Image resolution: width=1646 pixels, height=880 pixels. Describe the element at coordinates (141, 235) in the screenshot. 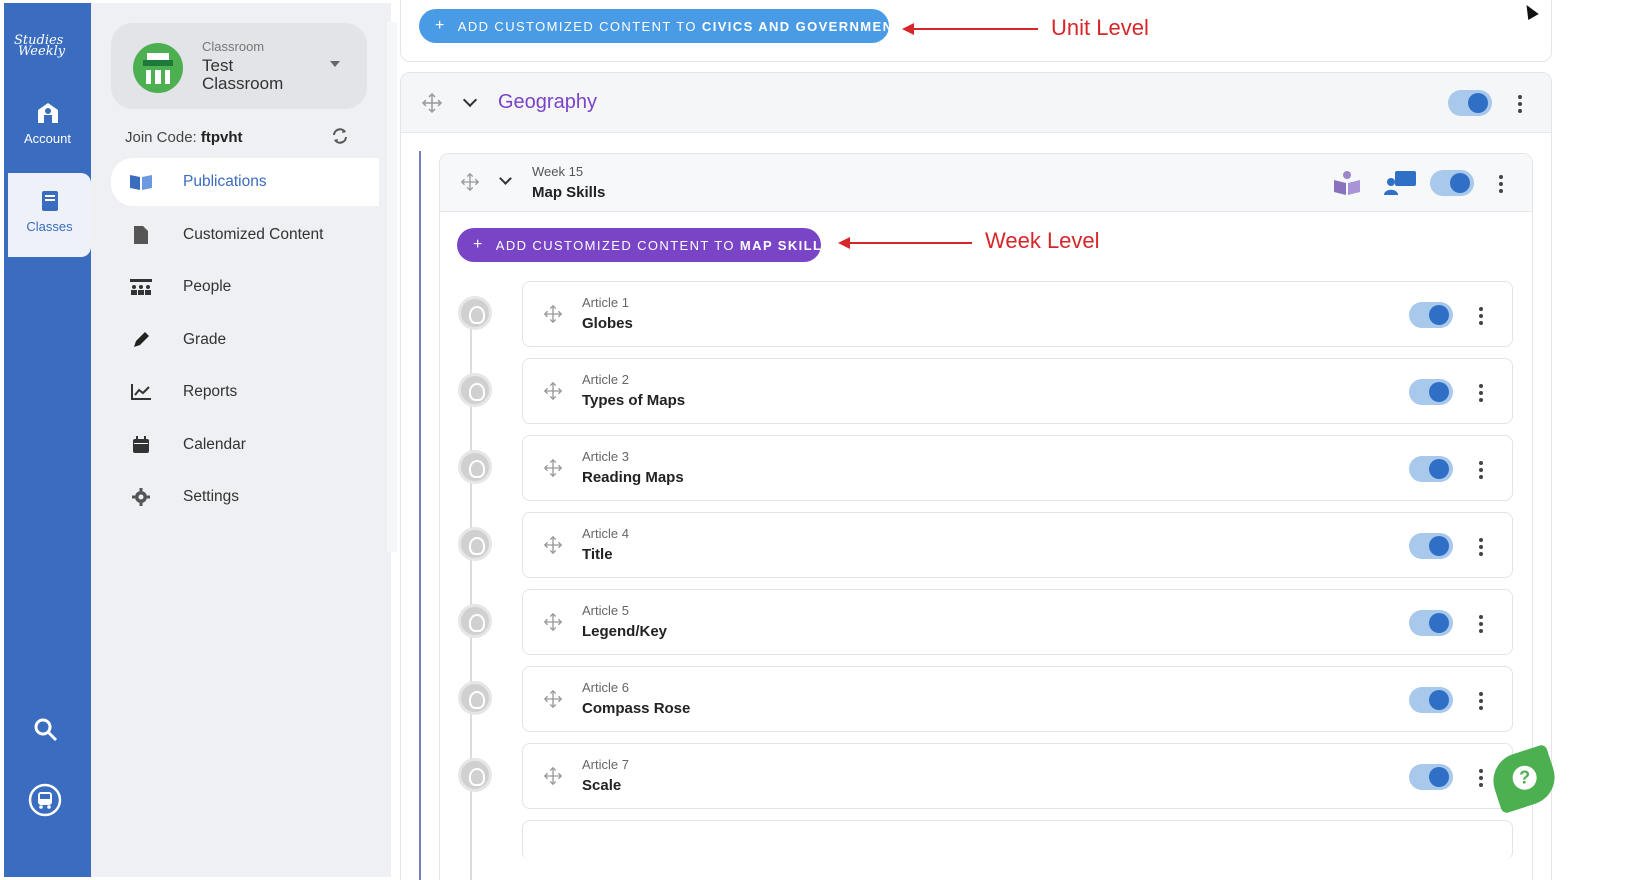

I see `document-icon` at that location.